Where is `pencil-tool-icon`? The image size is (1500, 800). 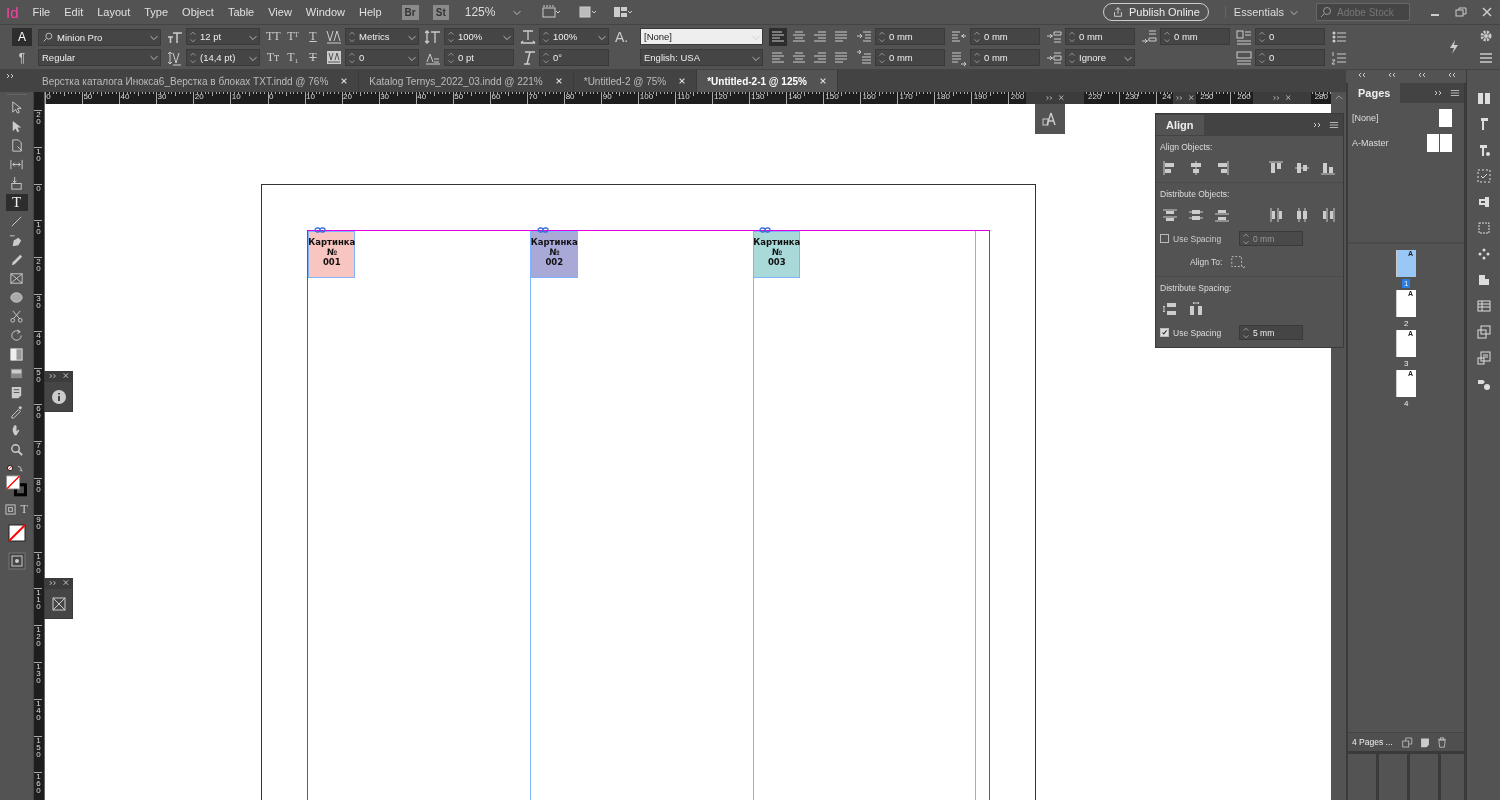
pencil-tool-icon is located at coordinates (17, 259).